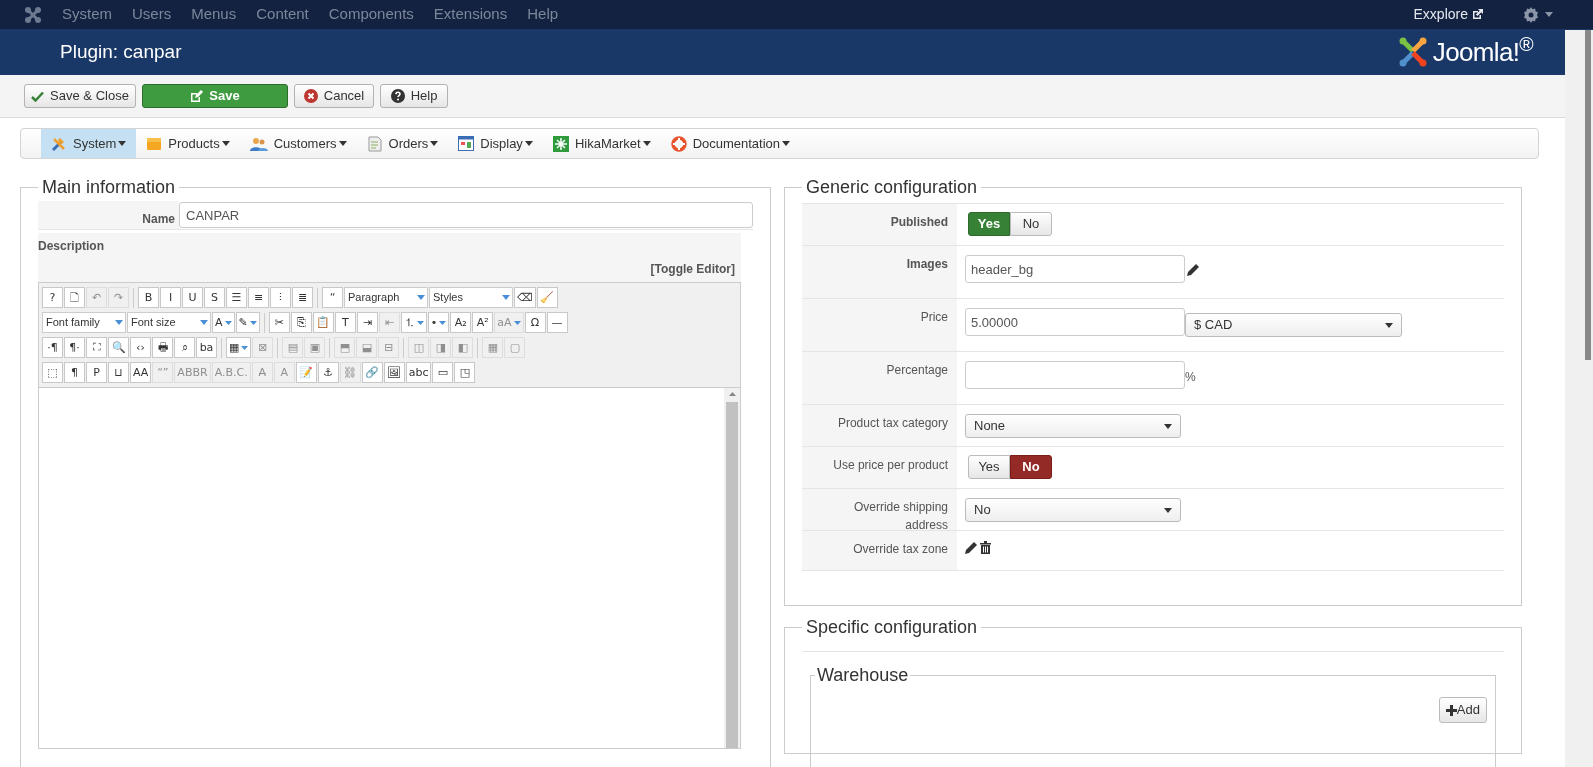 The image size is (1593, 767). Describe the element at coordinates (332, 297) in the screenshot. I see `editor-tool-button: “` at that location.